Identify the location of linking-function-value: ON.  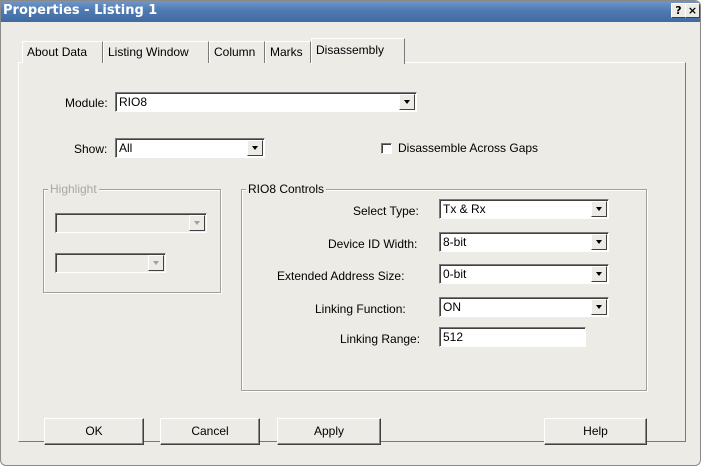
(452, 307).